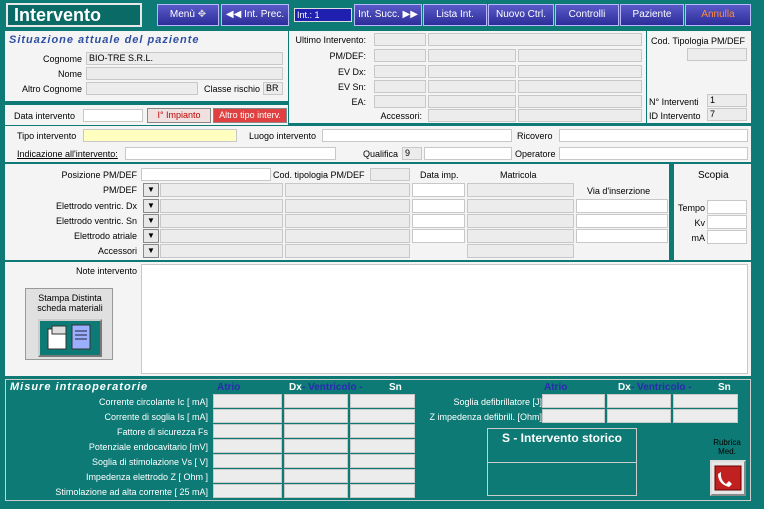 This screenshot has width=764, height=509. I want to click on date-field, so click(113, 115).